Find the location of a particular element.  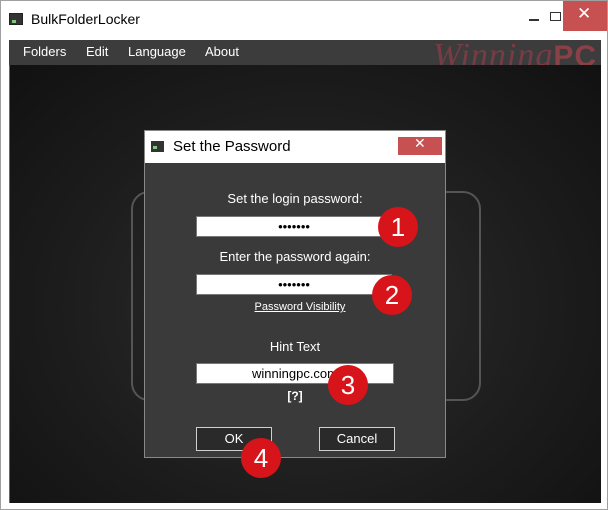

dialog-title-bar: Set the Password ✕ is located at coordinates (295, 147).